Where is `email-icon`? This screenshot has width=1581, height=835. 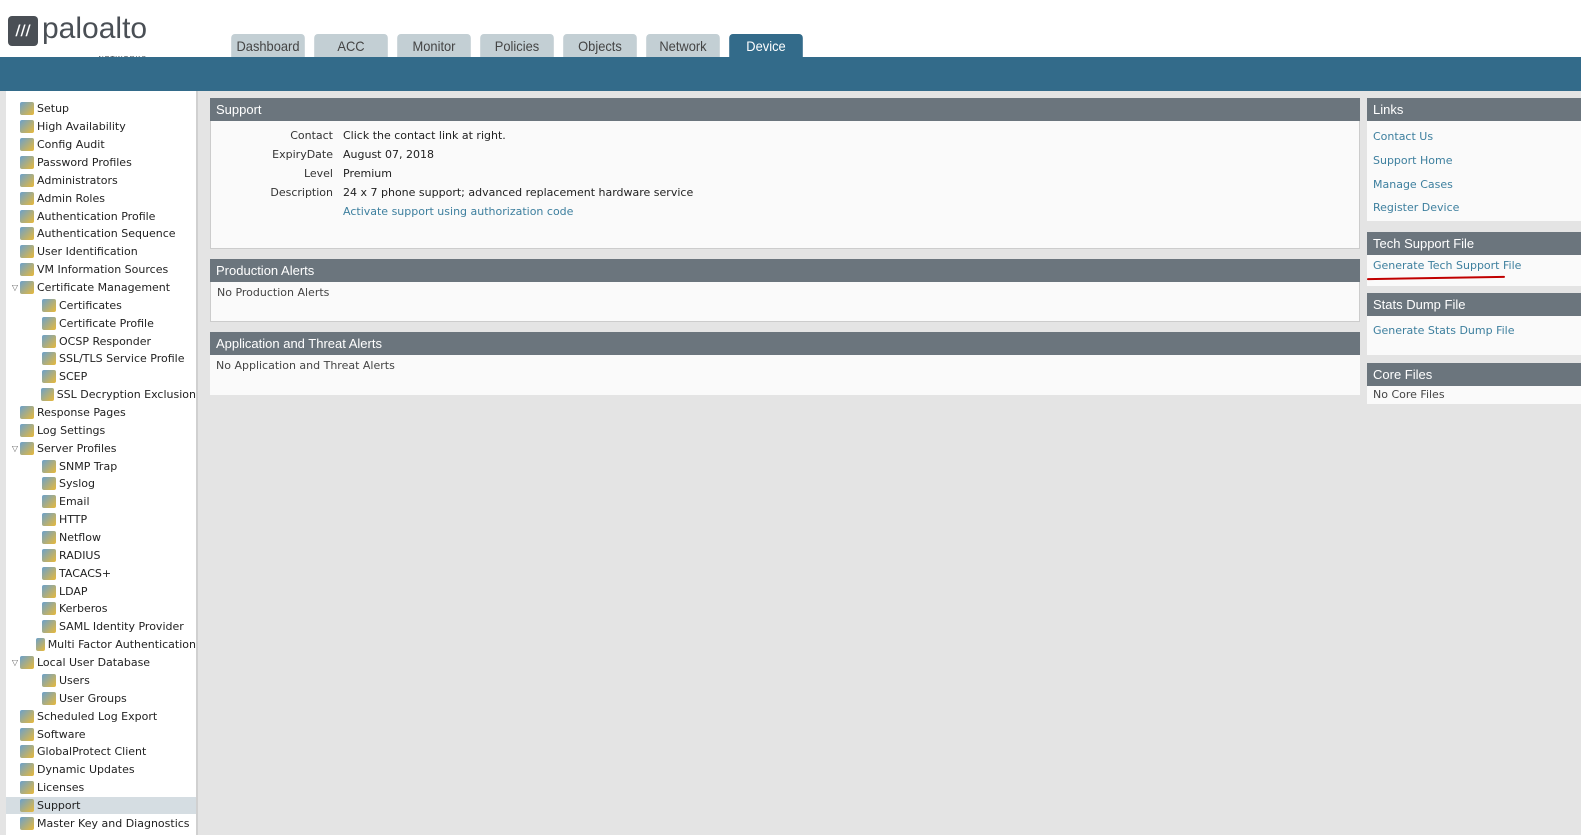
email-icon is located at coordinates (49, 502).